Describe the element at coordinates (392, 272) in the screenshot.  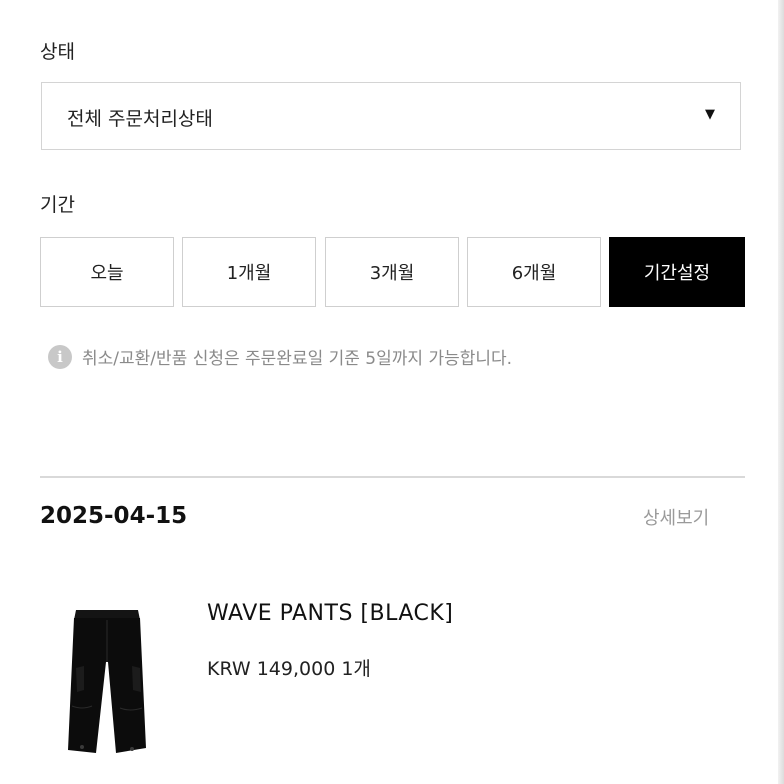
I see `period-button-3-months: 3개월` at that location.